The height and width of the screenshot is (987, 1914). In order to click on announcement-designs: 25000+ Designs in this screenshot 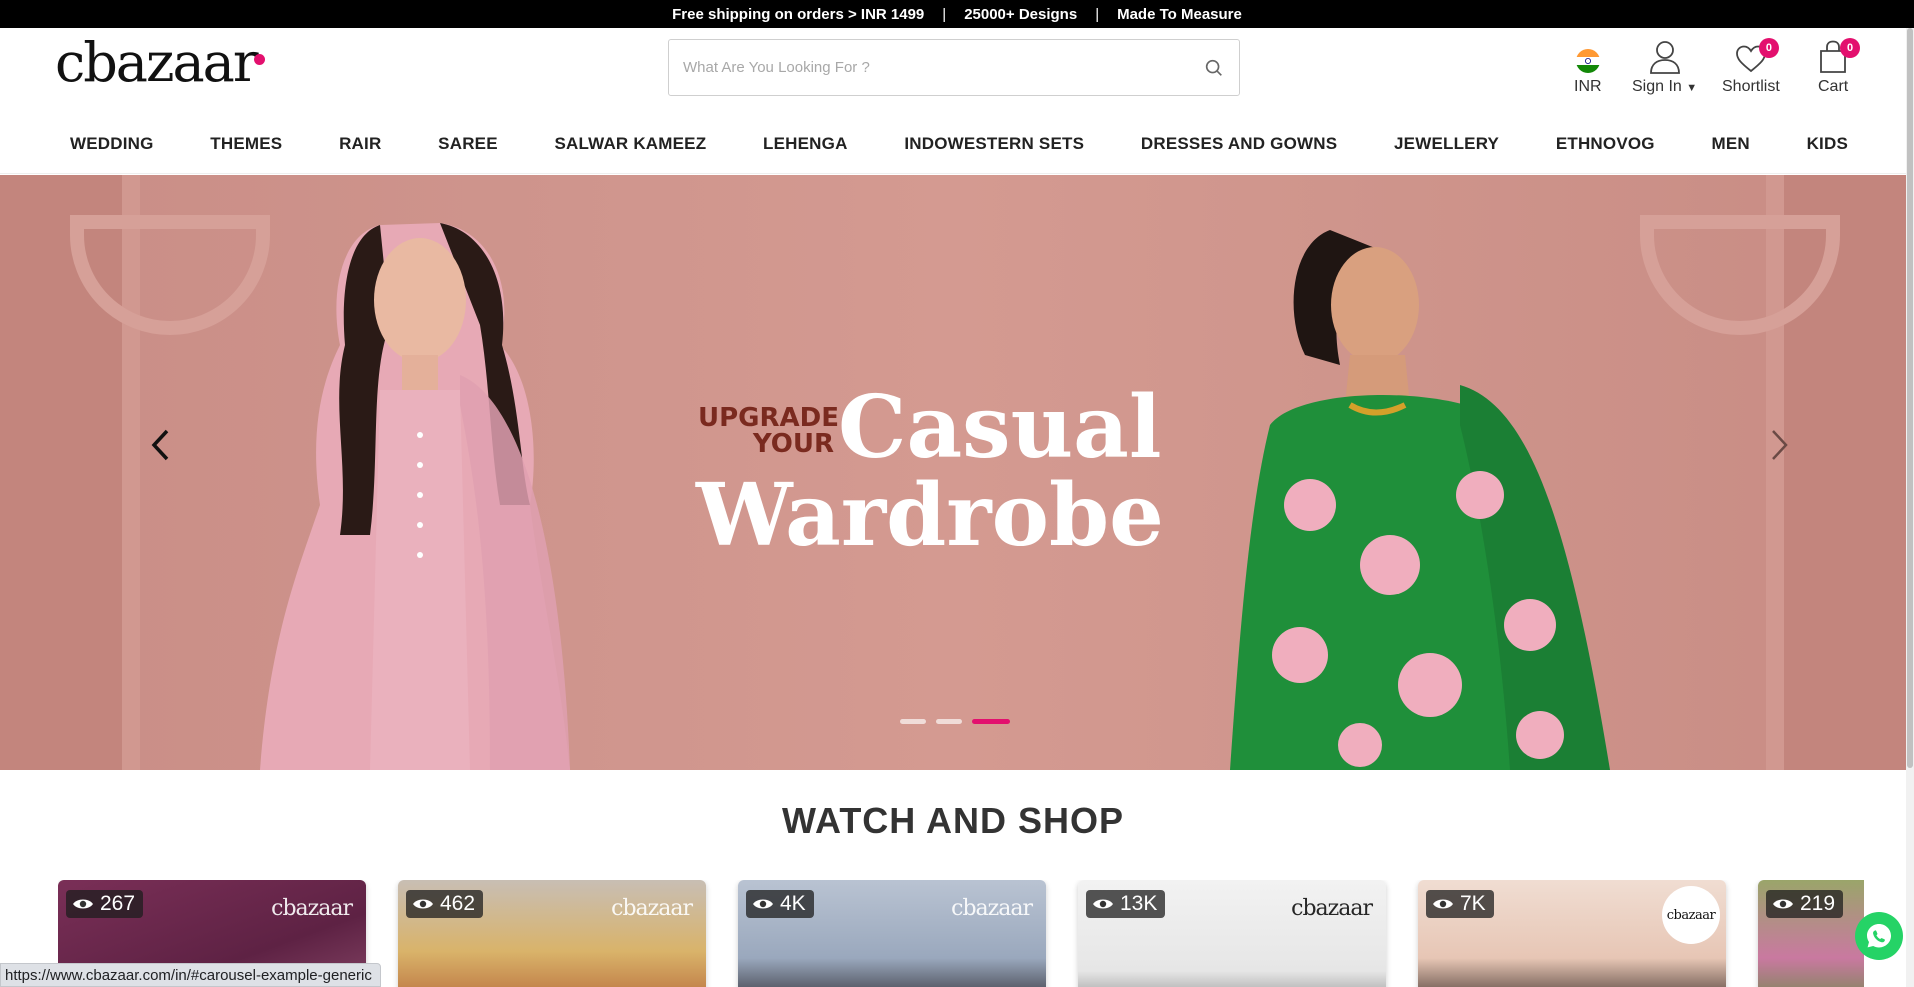, I will do `click(1021, 14)`.